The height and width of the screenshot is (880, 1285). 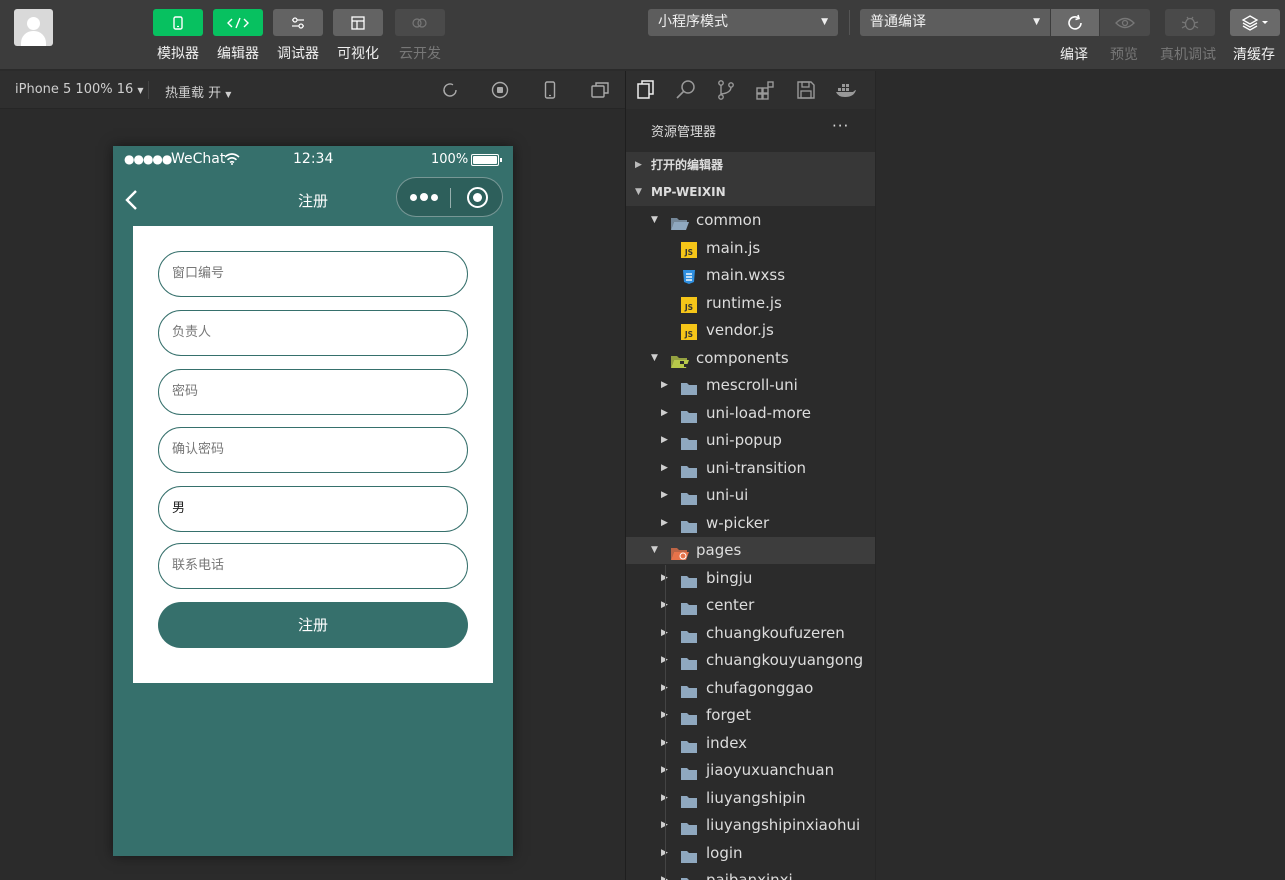 What do you see at coordinates (686, 90) in the screenshot?
I see `search-icon` at bounding box center [686, 90].